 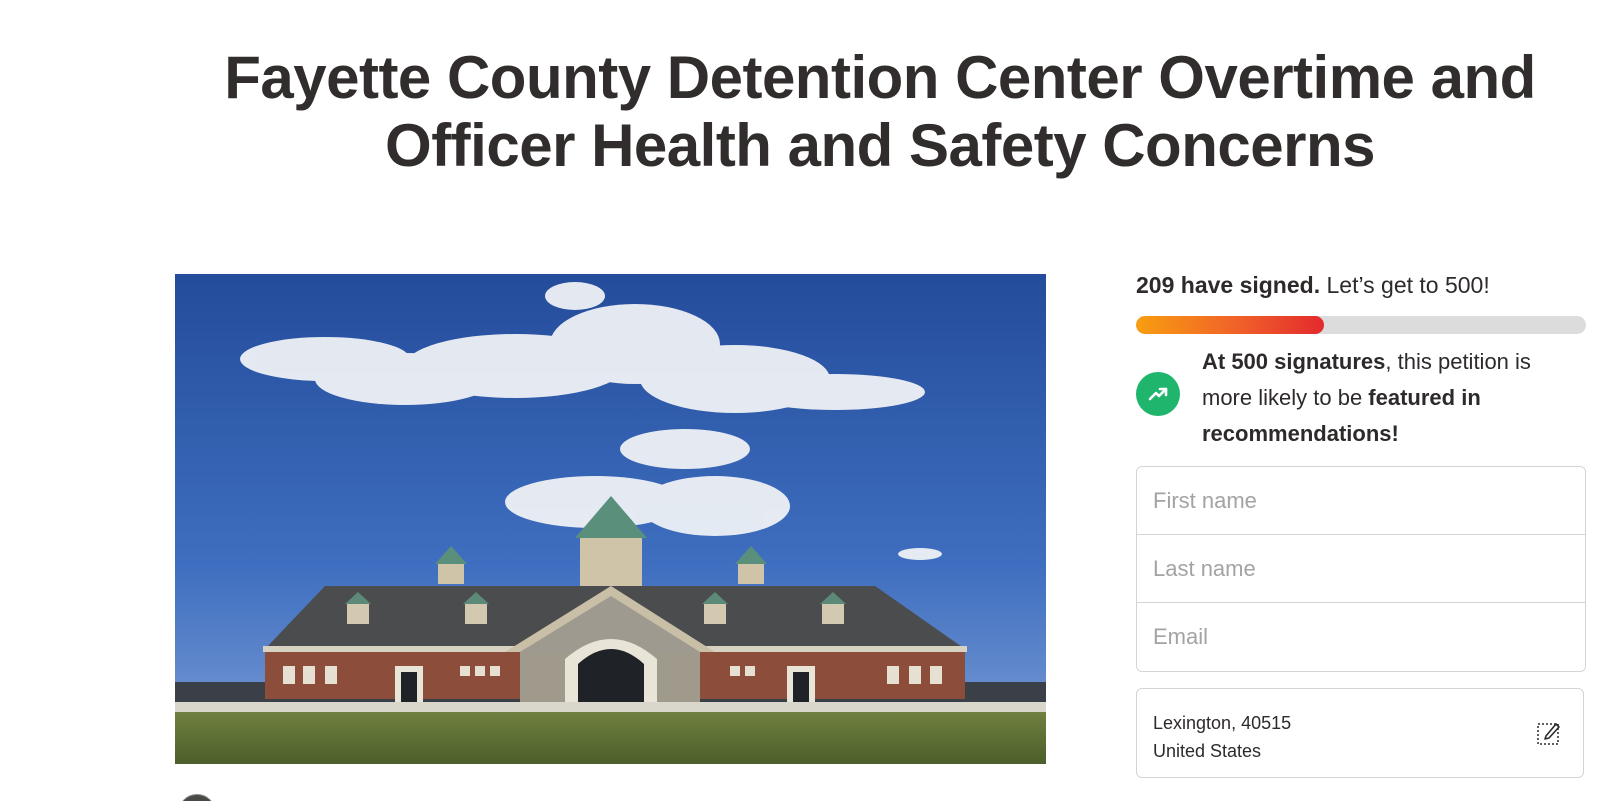 I want to click on location-city-zip: Lexington, 40515, so click(x=1222, y=723).